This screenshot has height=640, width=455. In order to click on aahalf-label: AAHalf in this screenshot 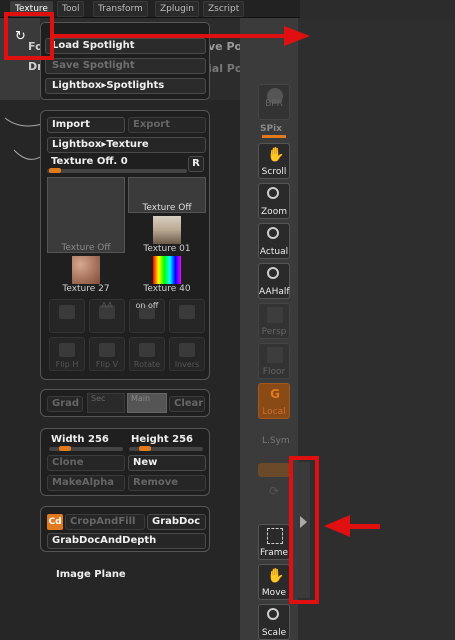, I will do `click(274, 292)`.